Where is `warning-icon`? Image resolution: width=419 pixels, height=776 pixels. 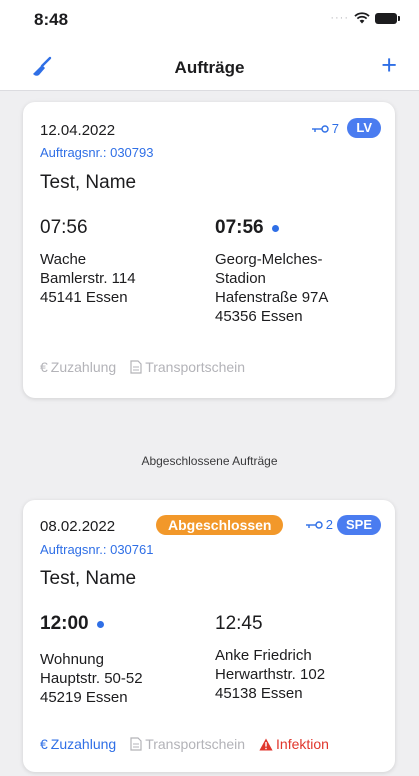 warning-icon is located at coordinates (266, 744).